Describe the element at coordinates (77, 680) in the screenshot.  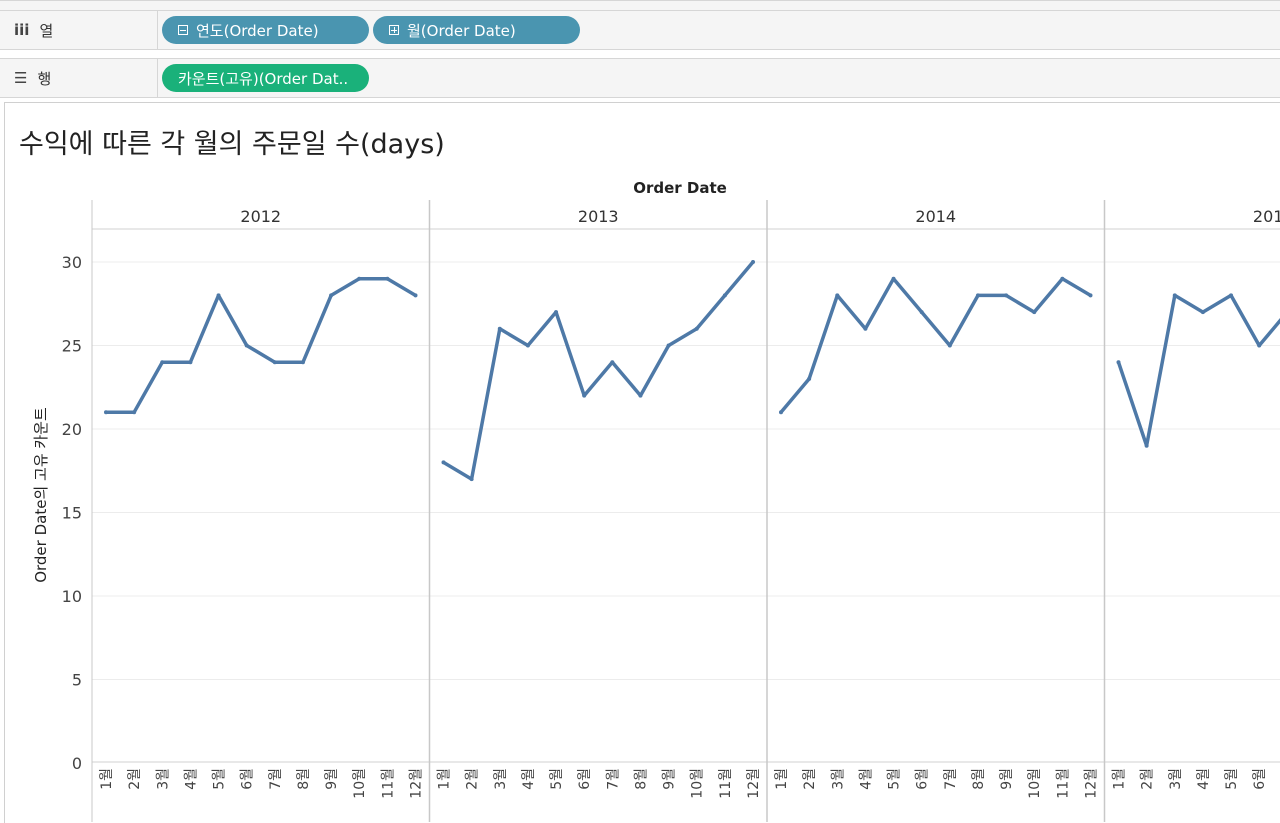
I see `y-tick-label: 5` at that location.